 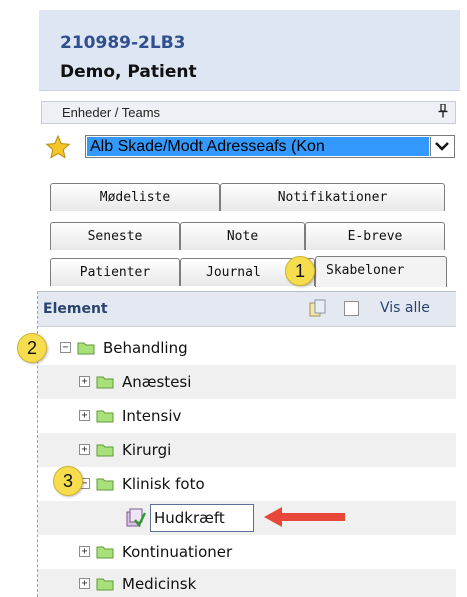 I want to click on chevron-down-icon, so click(x=441, y=146).